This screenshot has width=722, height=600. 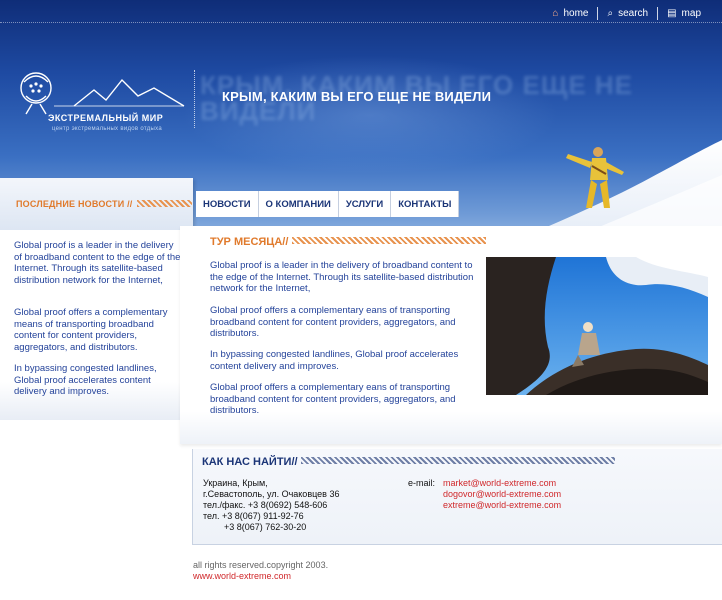 I want to click on phone-fax-line: тел./факс. +3 8(0692) 548-606, so click(x=265, y=505).